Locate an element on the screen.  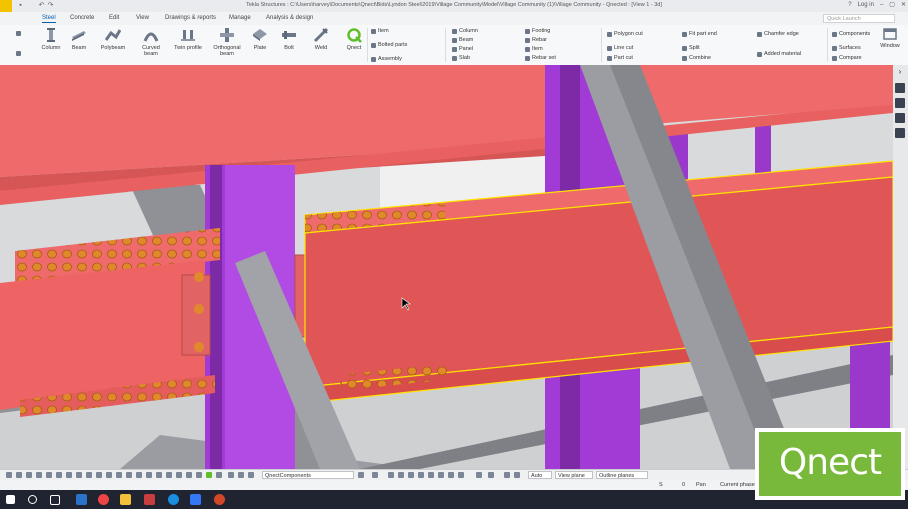
select-objects-icon is located at coordinates (139, 475).